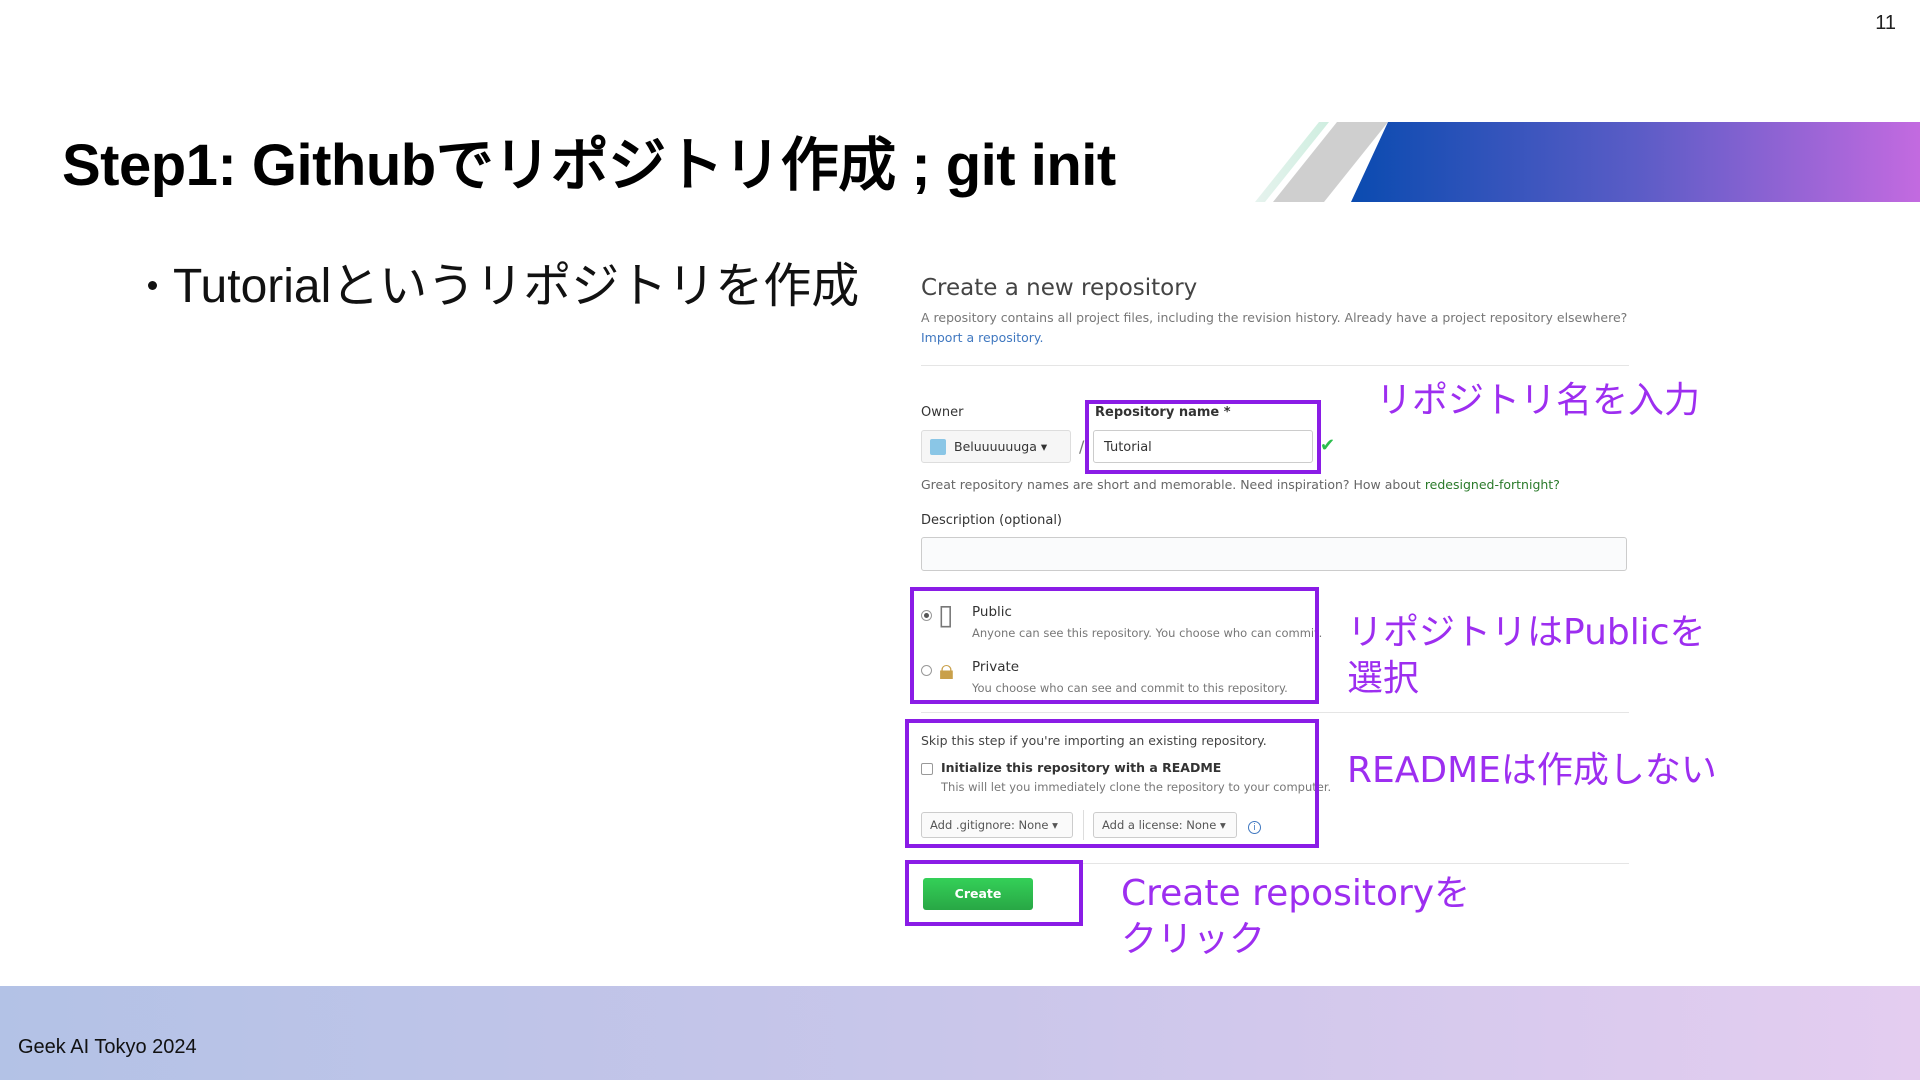 This screenshot has width=1920, height=1080. What do you see at coordinates (1885, 23) in the screenshot?
I see `slide-number: 11` at bounding box center [1885, 23].